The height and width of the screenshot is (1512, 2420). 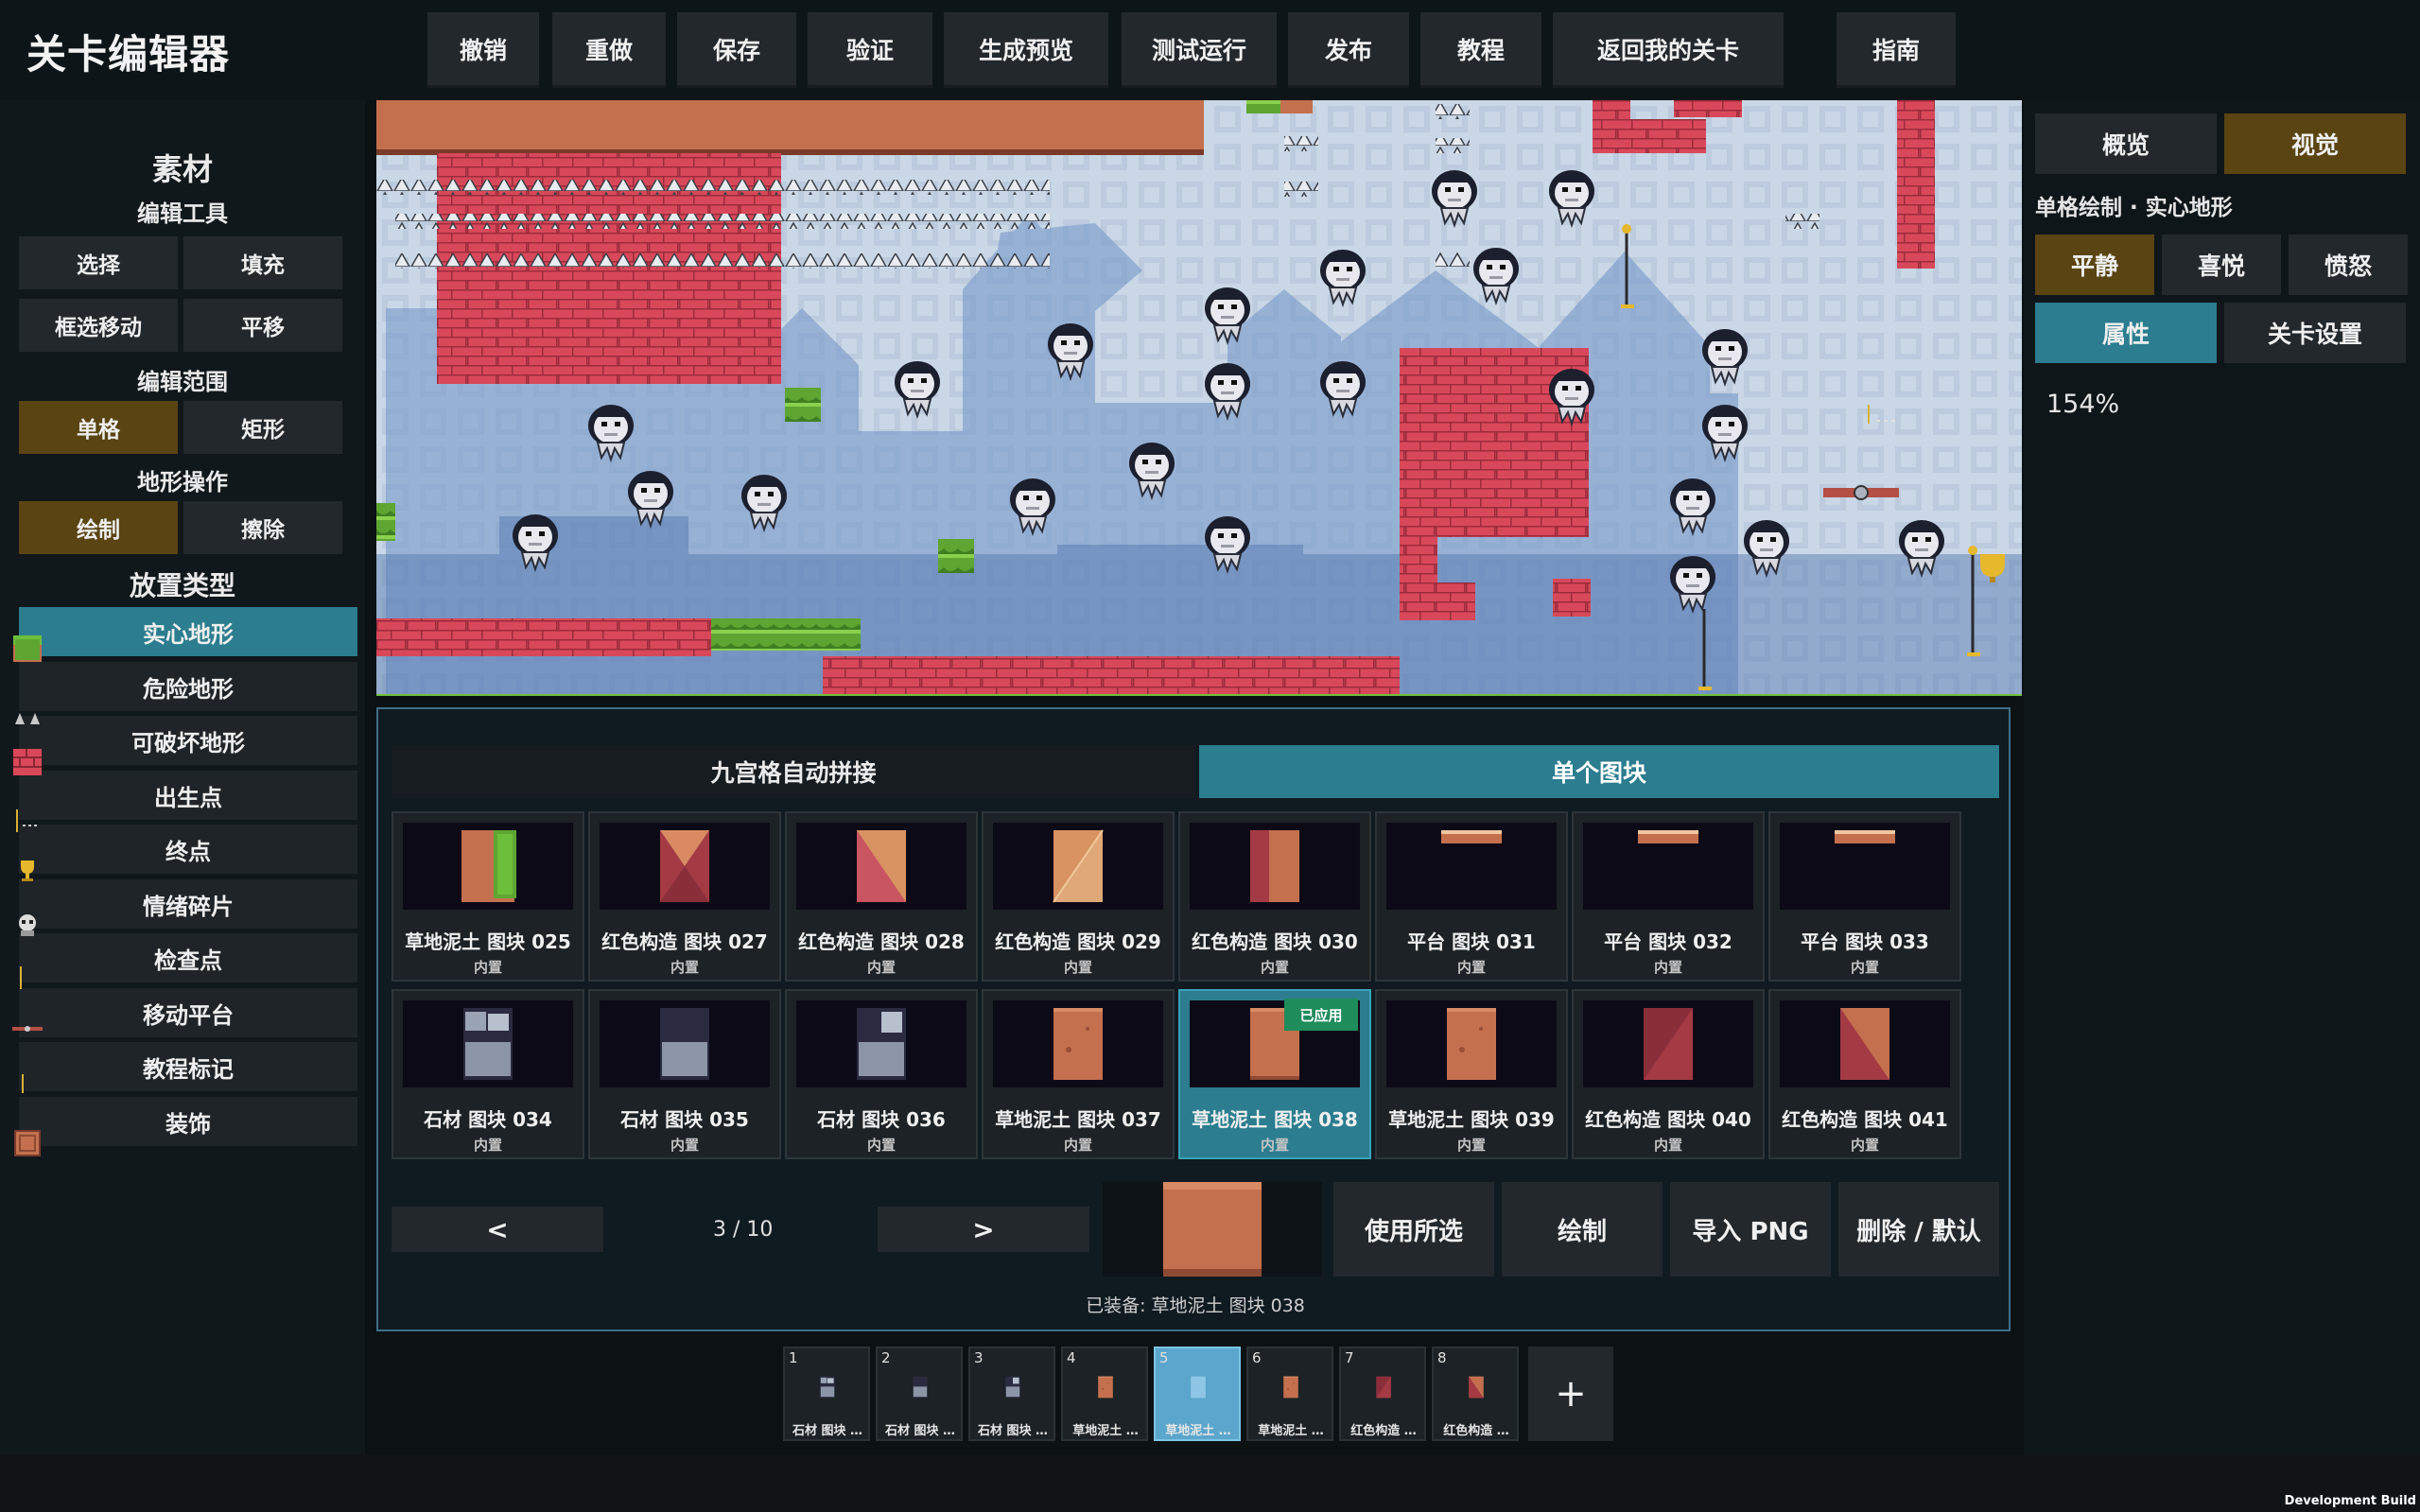 I want to click on tile-art-red-diag-c, so click(x=1383, y=1388).